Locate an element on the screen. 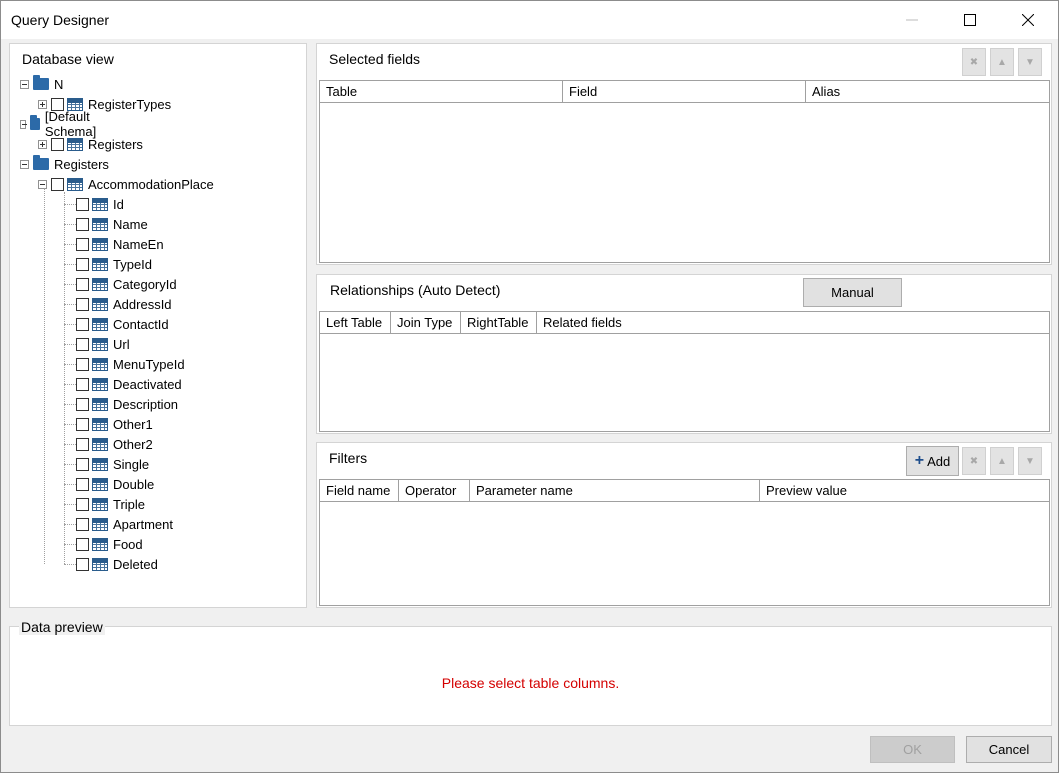  tree-field: Apartment is located at coordinates (124, 524).